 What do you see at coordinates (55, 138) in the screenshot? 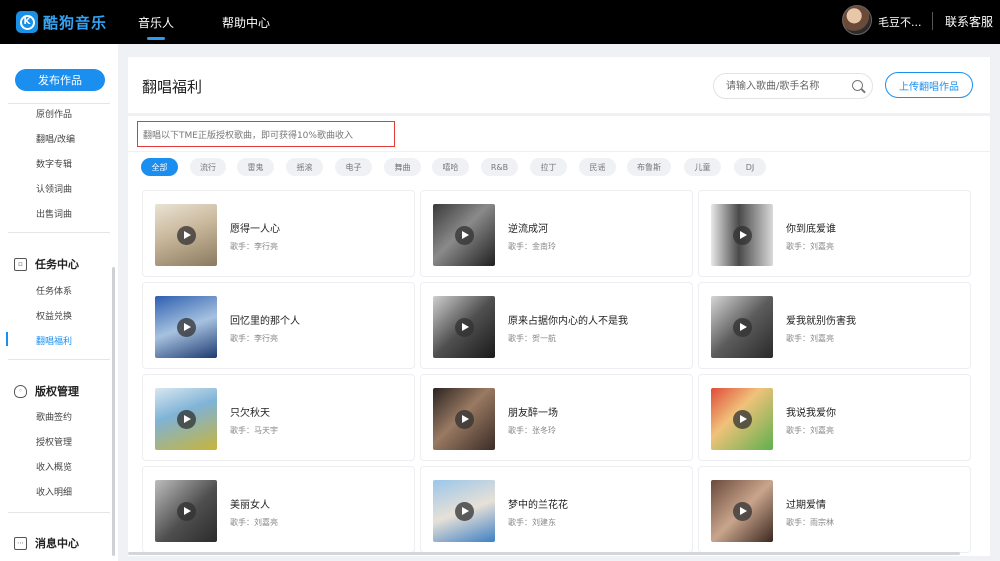
I see `sidebar-item-cover-adapt: 翻唱/改编` at bounding box center [55, 138].